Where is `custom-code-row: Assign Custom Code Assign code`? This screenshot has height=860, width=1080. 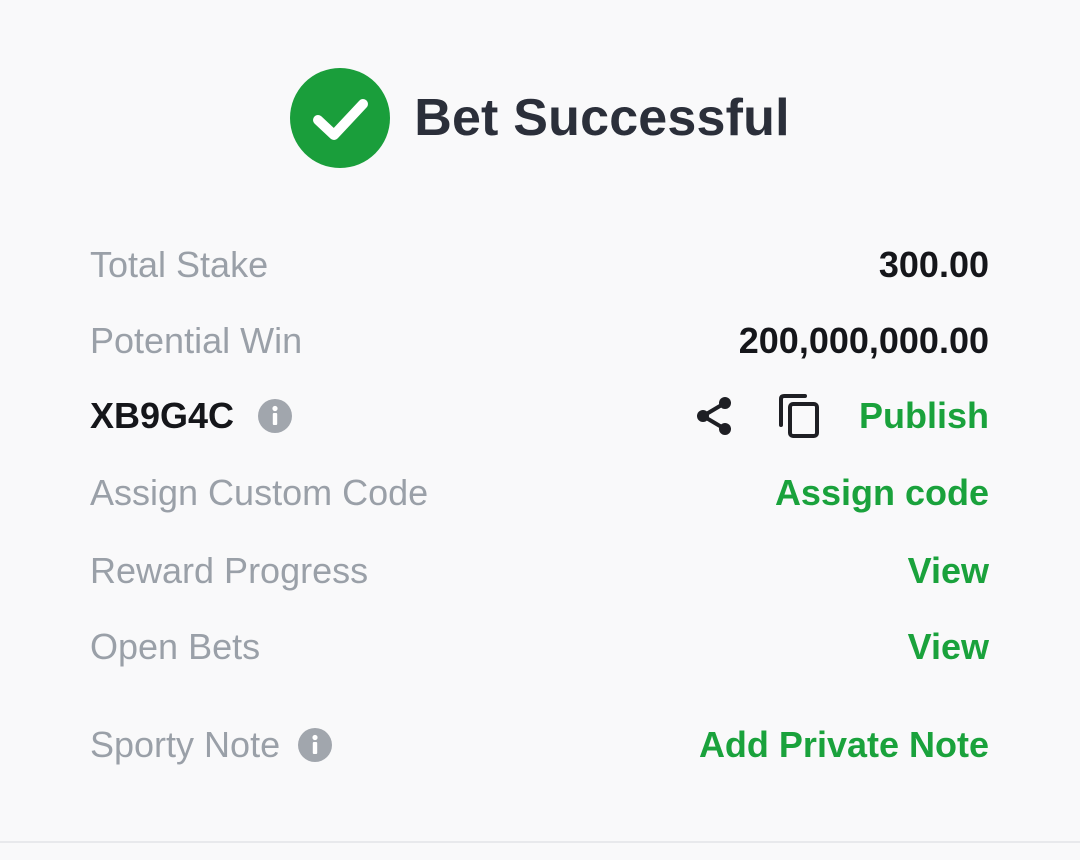
custom-code-row: Assign Custom Code Assign code is located at coordinates (539, 493).